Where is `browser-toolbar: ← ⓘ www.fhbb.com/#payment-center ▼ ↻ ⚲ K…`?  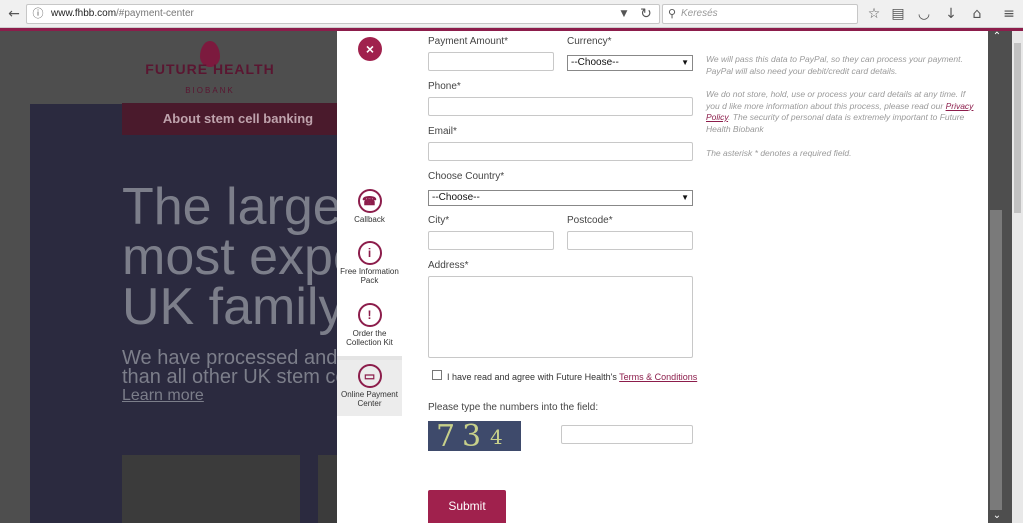 browser-toolbar: ← ⓘ www.fhbb.com/#payment-center ▼ ↻ ⚲ K… is located at coordinates (511, 14).